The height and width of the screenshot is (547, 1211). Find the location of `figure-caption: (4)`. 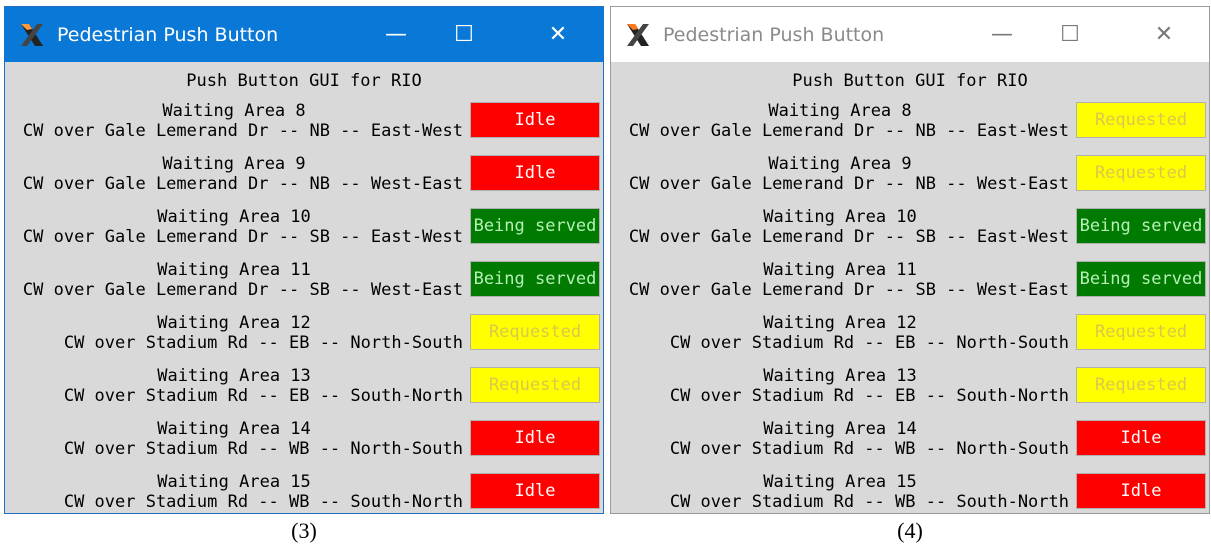

figure-caption: (4) is located at coordinates (910, 530).